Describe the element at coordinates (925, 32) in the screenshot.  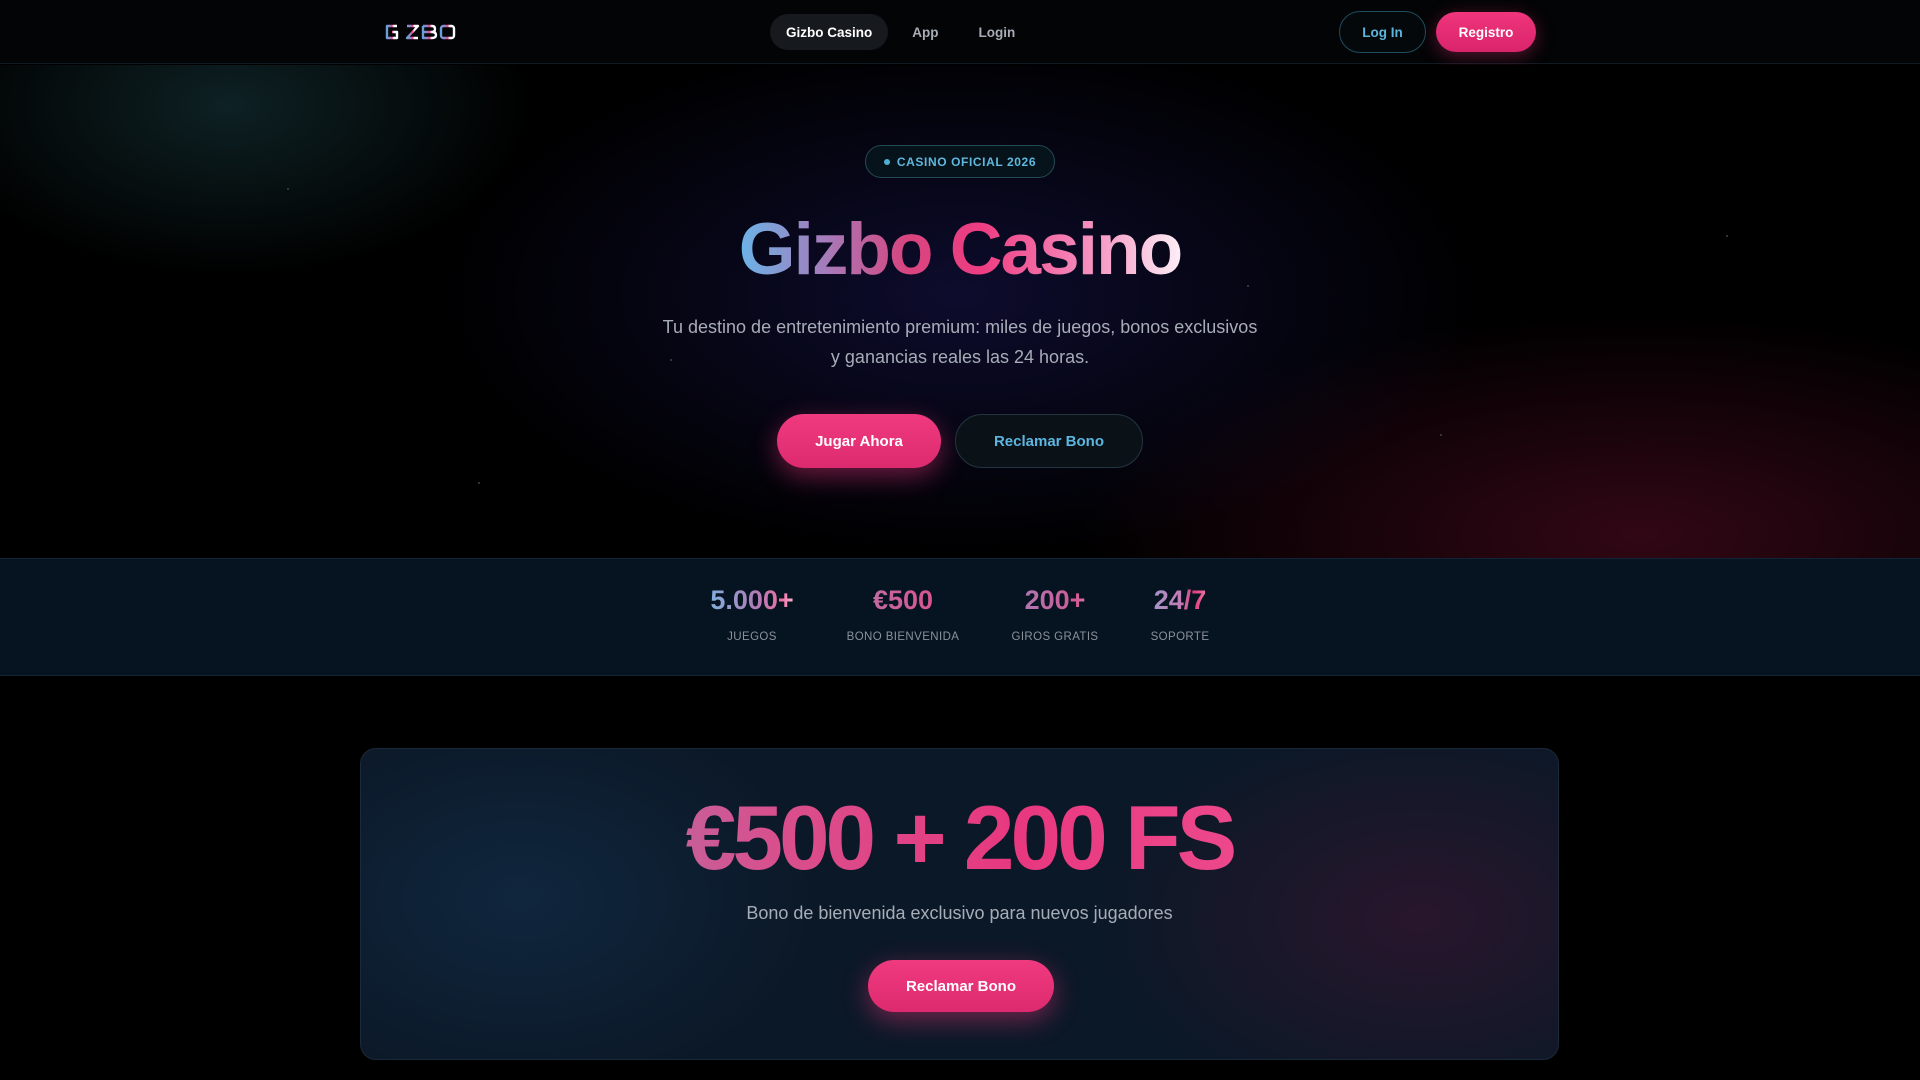
I see `nav-link-app: App` at that location.